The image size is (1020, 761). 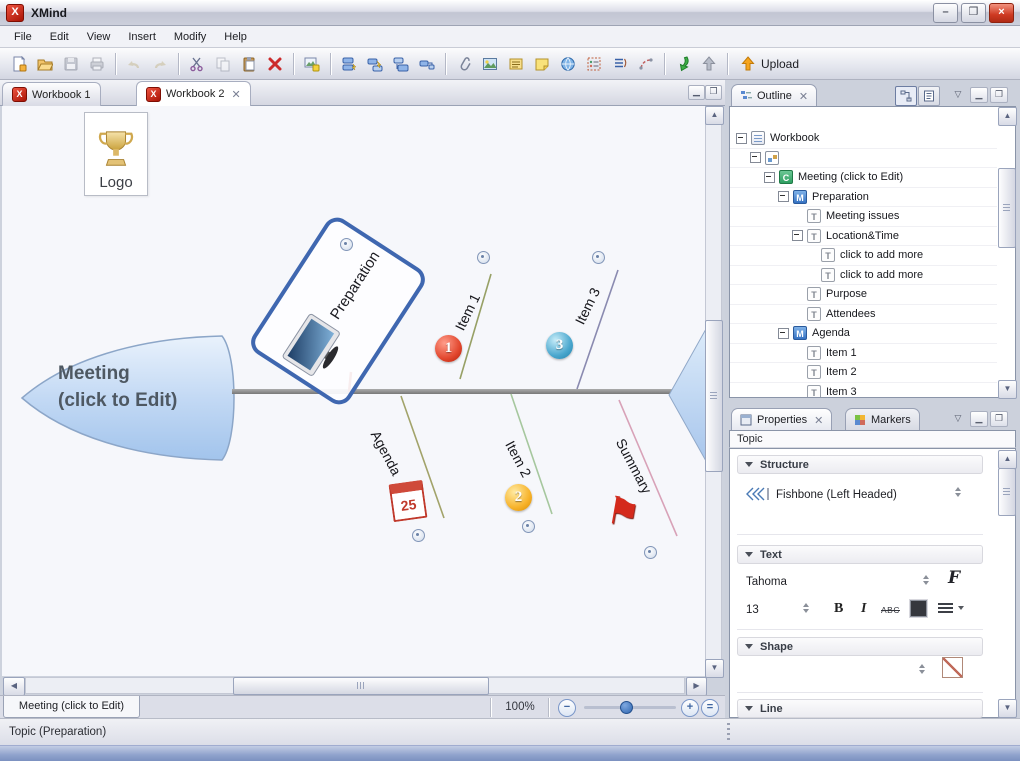 I want to click on insert-subtopic-button, so click(x=375, y=64).